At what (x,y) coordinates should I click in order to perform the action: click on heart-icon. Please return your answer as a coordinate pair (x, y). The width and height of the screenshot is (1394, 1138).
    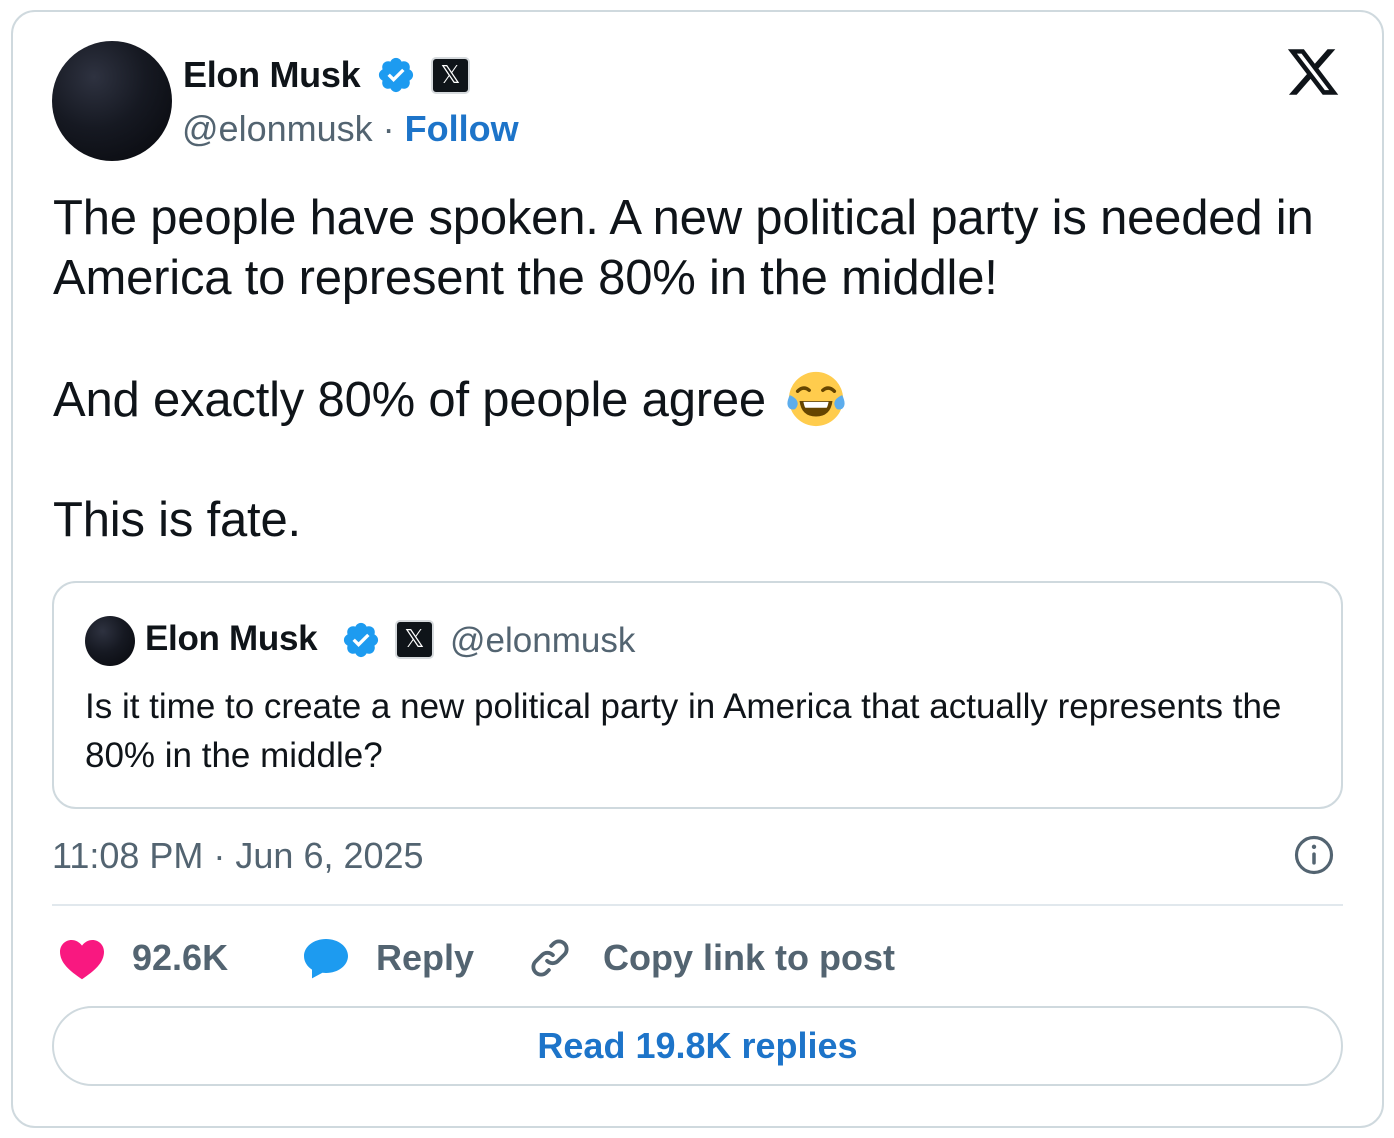
    Looking at the image, I should click on (82, 960).